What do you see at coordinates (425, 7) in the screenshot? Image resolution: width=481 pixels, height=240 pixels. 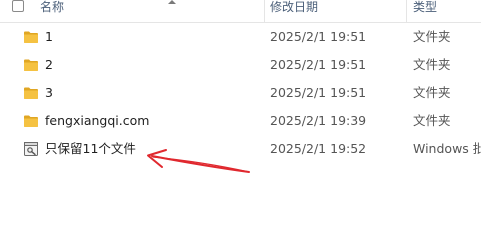 I see `type-header-label: 类型` at bounding box center [425, 7].